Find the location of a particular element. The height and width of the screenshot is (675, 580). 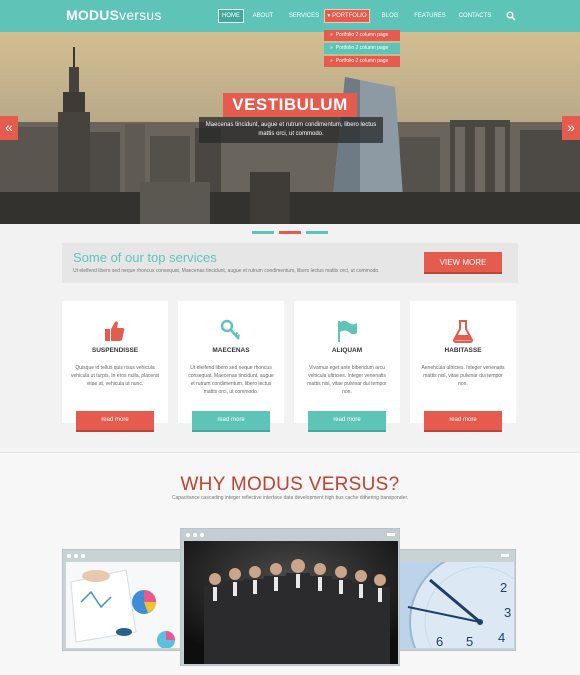

nav-features: FEATURES is located at coordinates (430, 16).